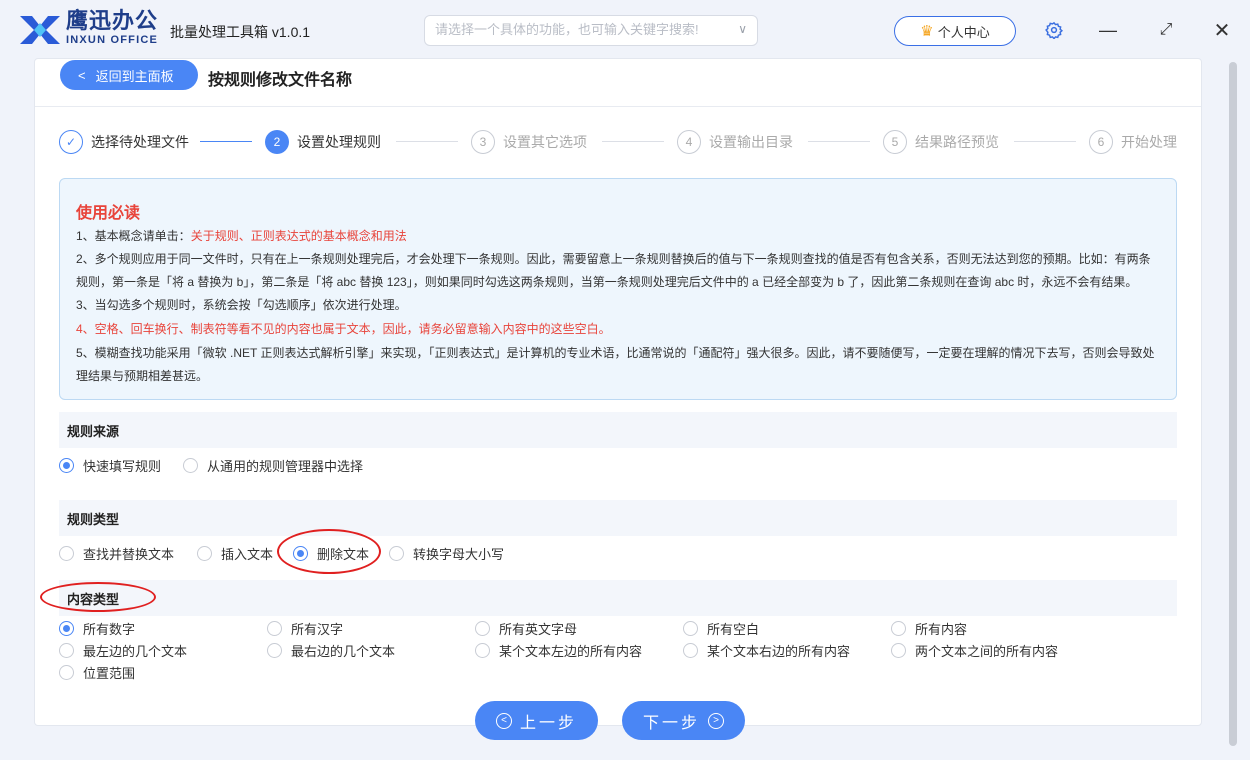 Image resolution: width=1250 pixels, height=760 pixels. Describe the element at coordinates (140, 142) in the screenshot. I see `step-label: 选择待处理文件` at that location.